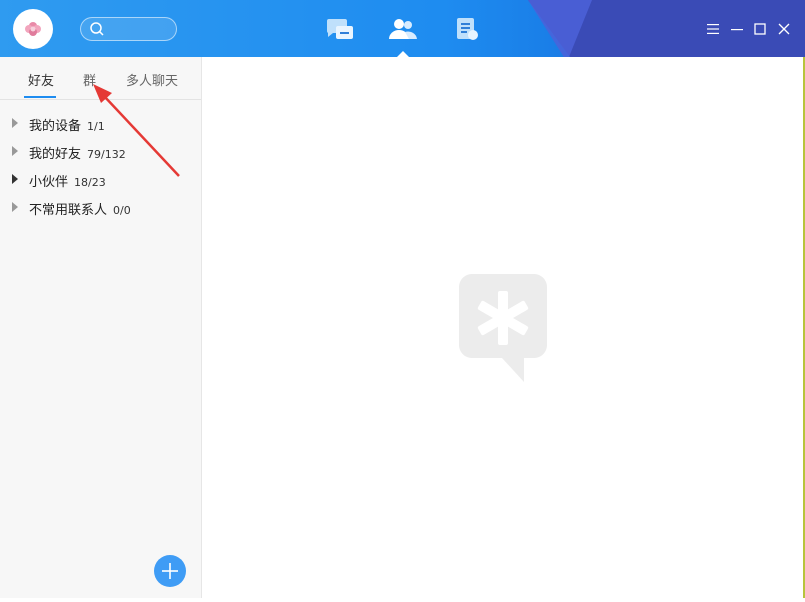 This screenshot has width=805, height=602. Describe the element at coordinates (152, 79) in the screenshot. I see `tab-multi-chat: 多人聊天` at that location.